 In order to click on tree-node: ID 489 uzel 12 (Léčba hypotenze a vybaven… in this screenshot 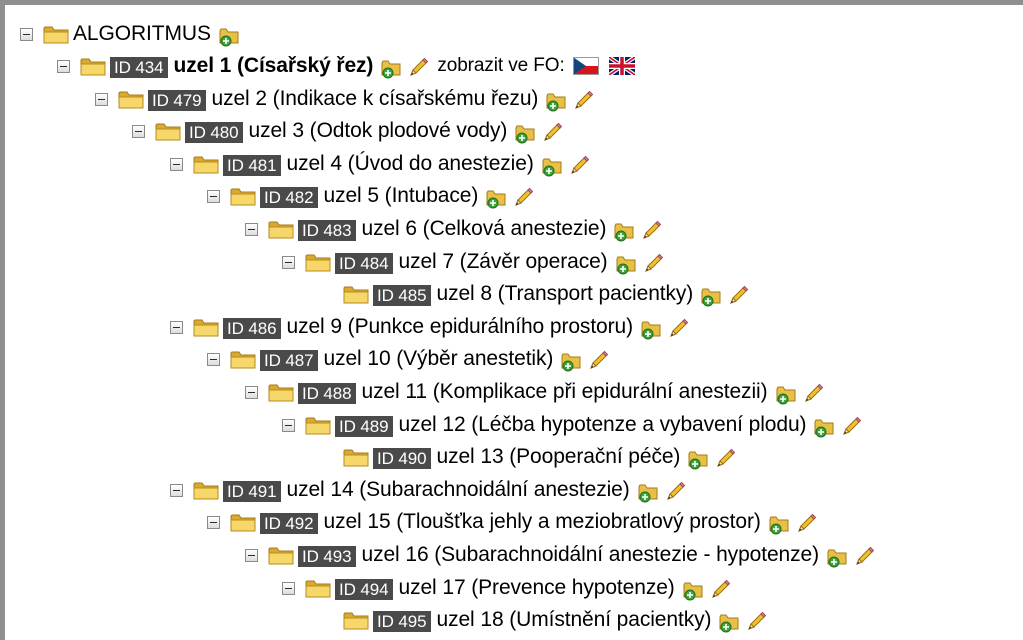, I will do `click(574, 425)`.